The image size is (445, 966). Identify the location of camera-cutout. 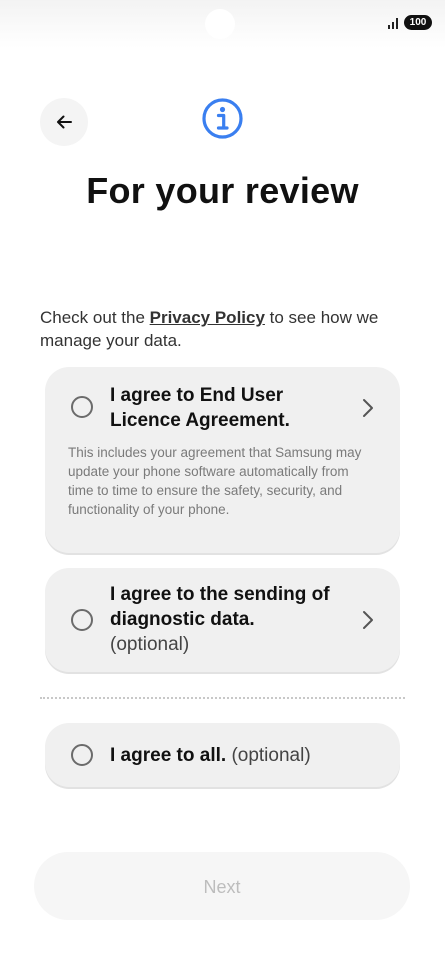
(220, 24).